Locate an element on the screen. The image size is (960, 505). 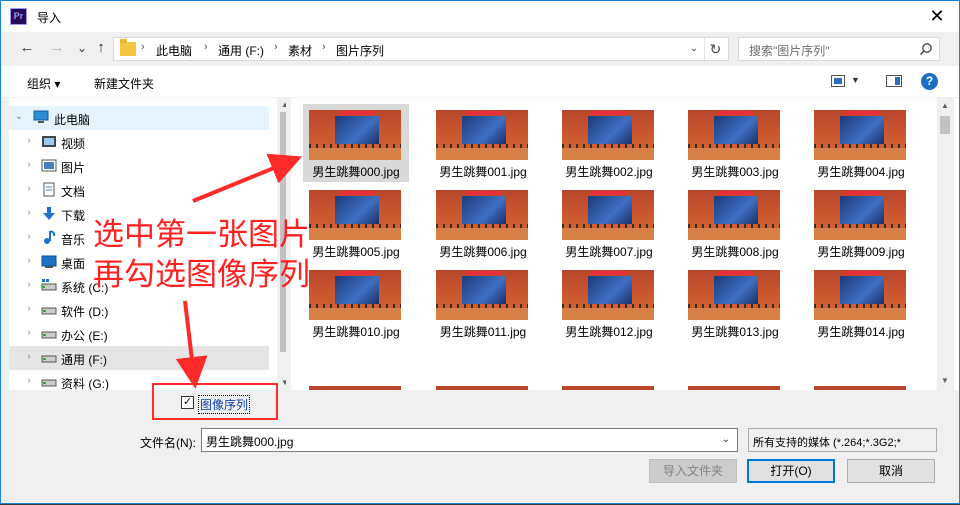
file-tile: 男生跳舞009.jpg is located at coordinates (861, 223).